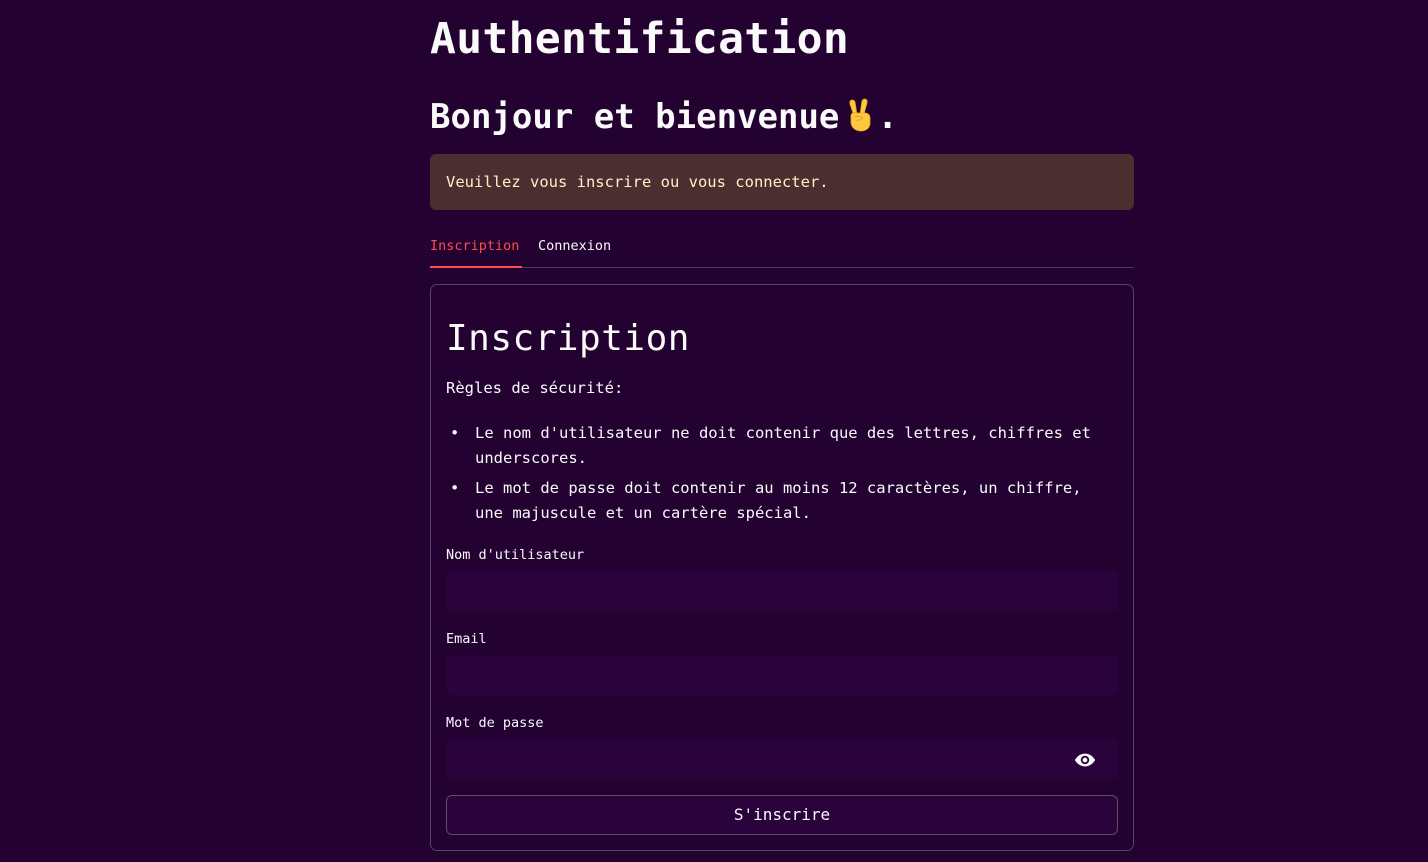  What do you see at coordinates (782, 591) in the screenshot?
I see `username-input` at bounding box center [782, 591].